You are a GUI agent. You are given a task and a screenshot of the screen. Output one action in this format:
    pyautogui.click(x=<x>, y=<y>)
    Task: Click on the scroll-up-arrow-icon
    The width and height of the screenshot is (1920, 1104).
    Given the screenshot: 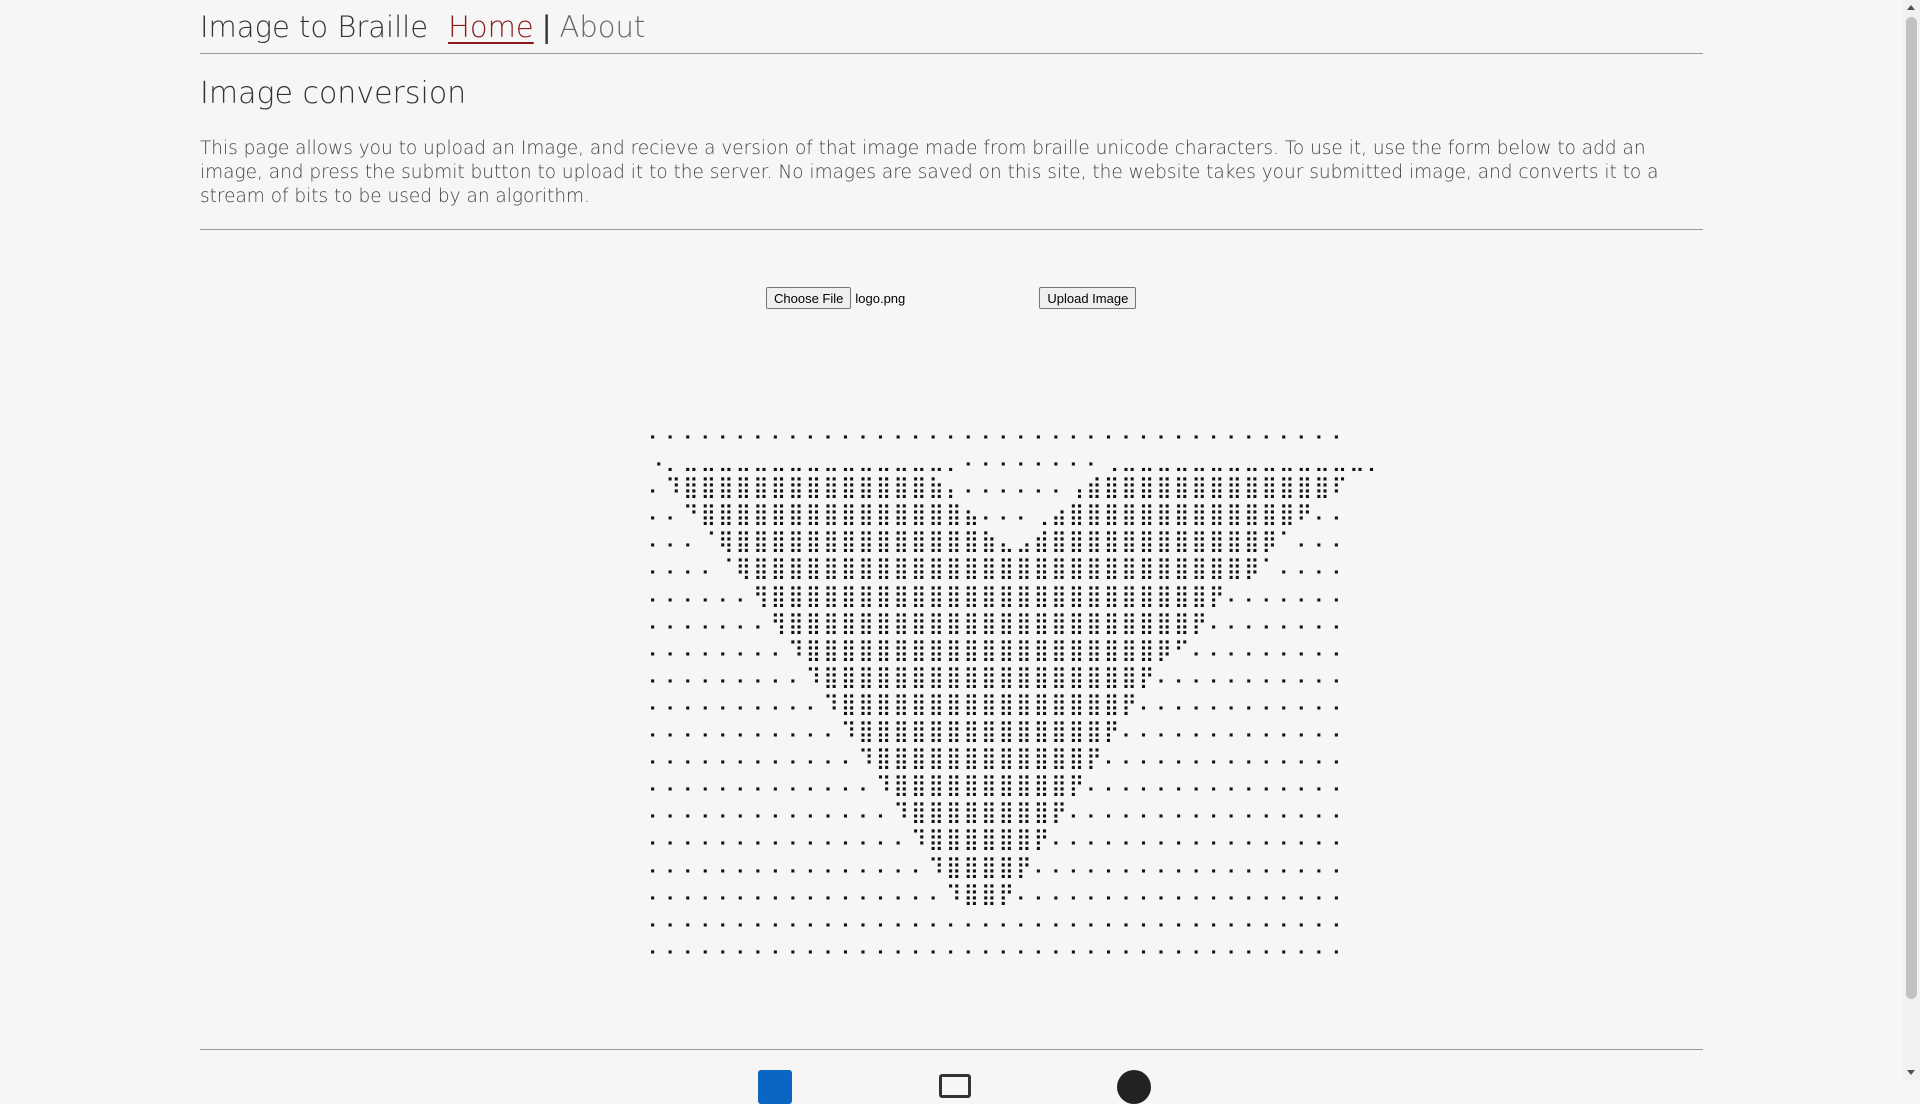 What is the action you would take?
    pyautogui.click(x=1911, y=7)
    